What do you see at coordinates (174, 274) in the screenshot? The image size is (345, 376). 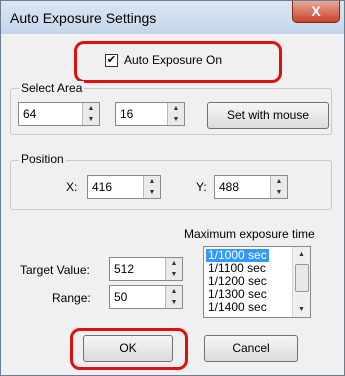 I see `target-value-down-arrow-icon: ▼` at bounding box center [174, 274].